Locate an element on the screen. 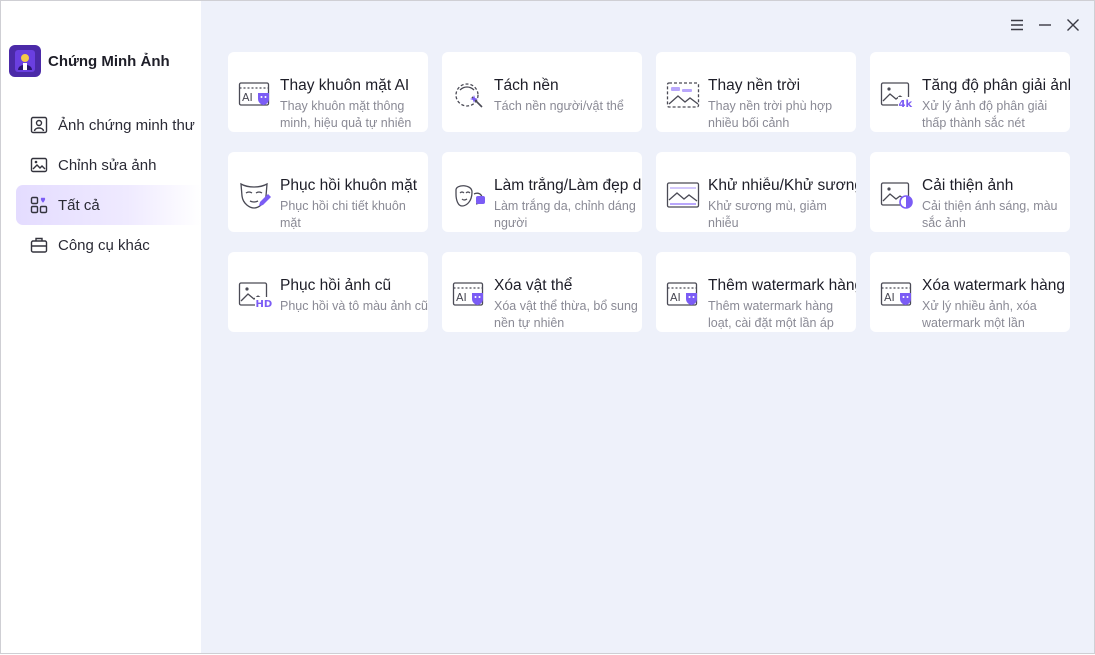 This screenshot has width=1095, height=655. tool-description: Xử lý nhiều ảnh, xóa watermark một lần is located at coordinates (979, 314).